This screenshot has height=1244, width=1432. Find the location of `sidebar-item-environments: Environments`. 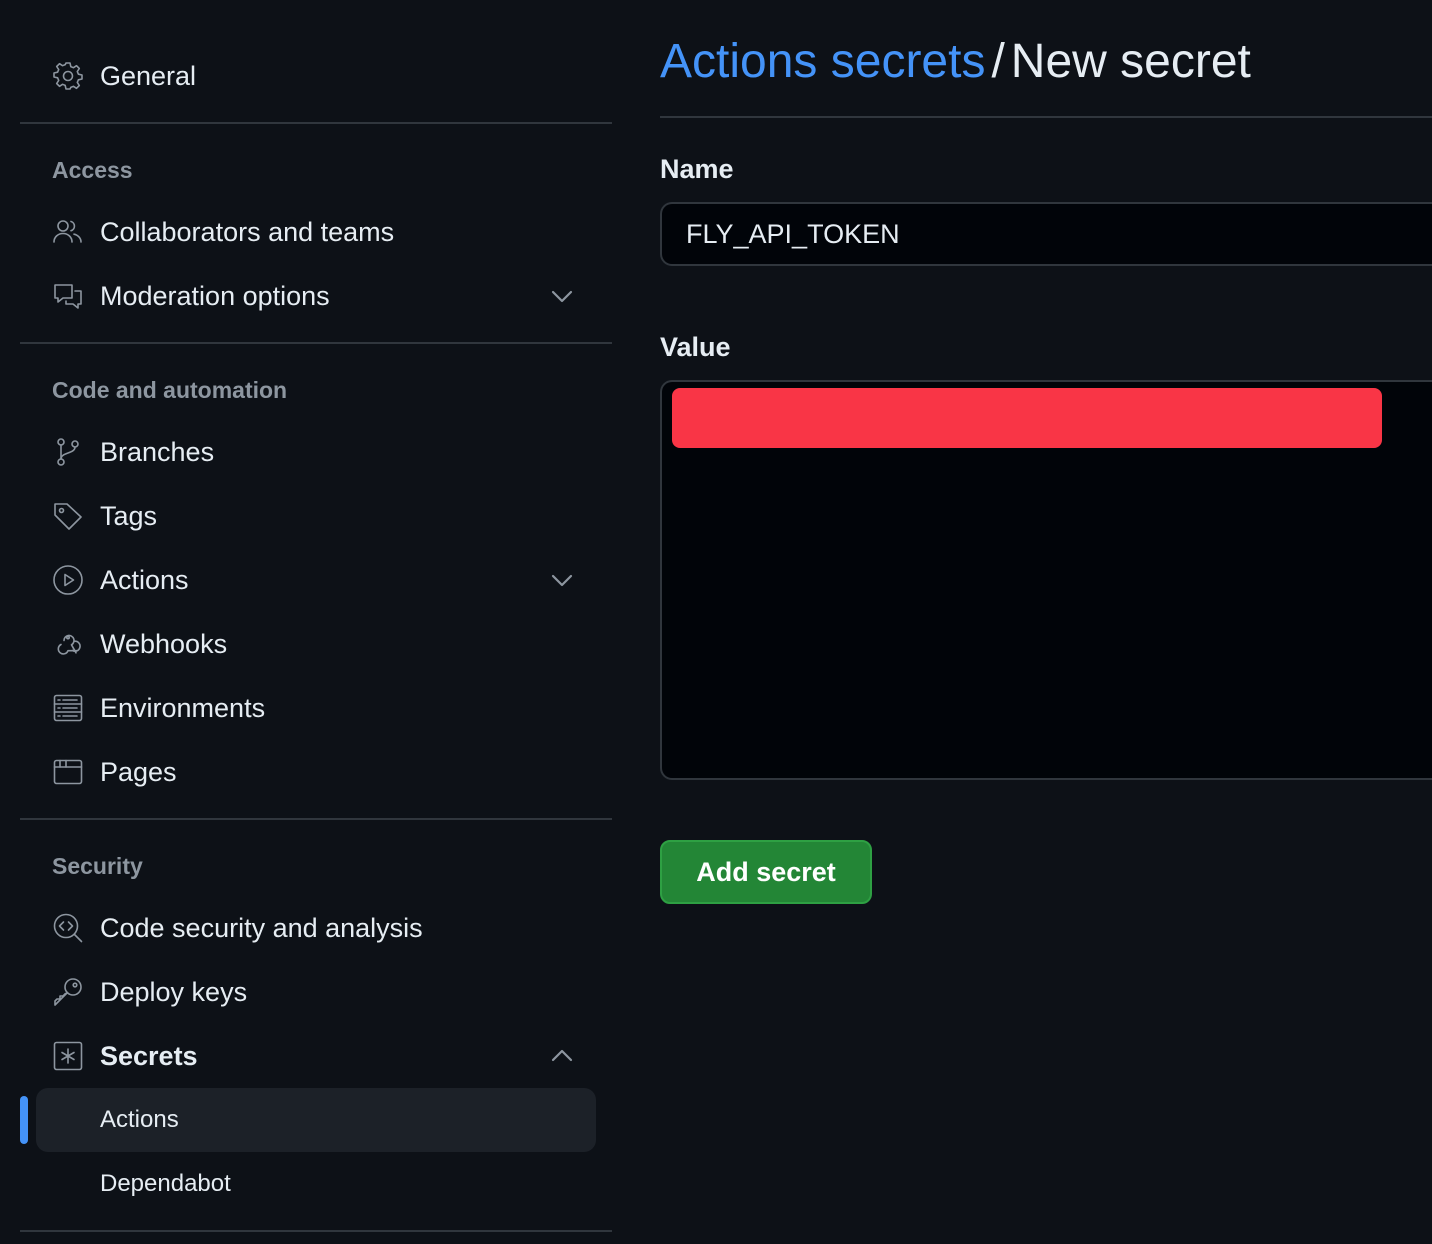

sidebar-item-environments: Environments is located at coordinates (324, 708).